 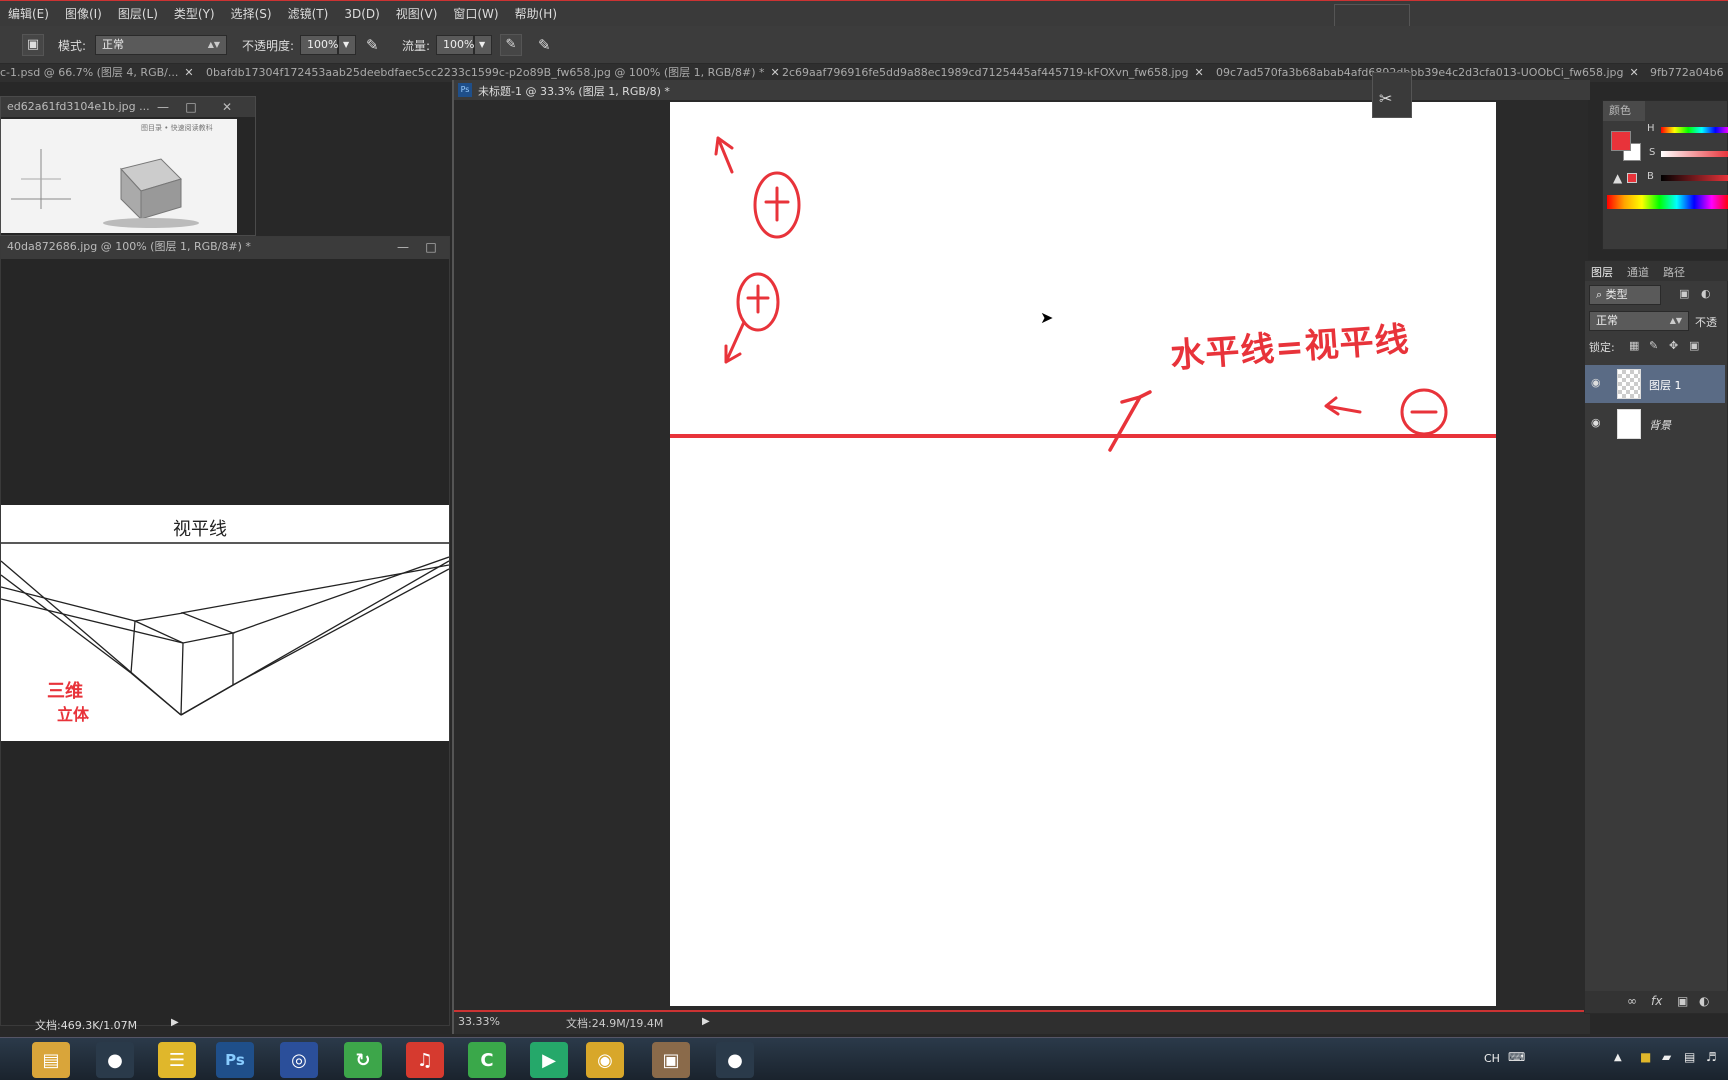 I want to click on menu-window: 窗口(W), so click(x=475, y=13).